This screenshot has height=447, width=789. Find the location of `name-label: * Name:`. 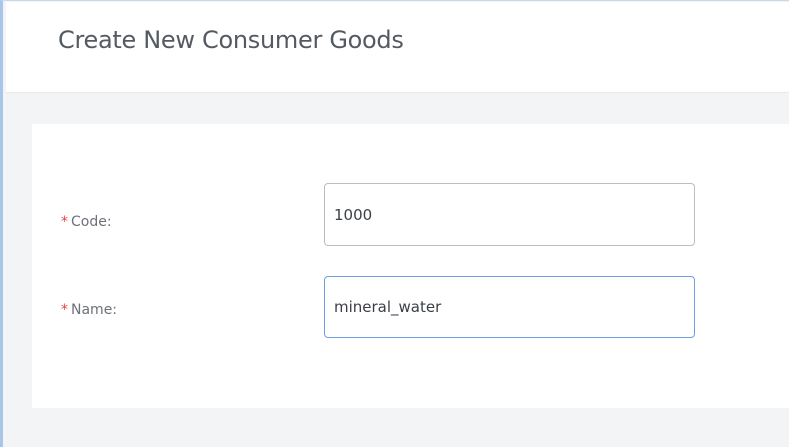

name-label: * Name: is located at coordinates (89, 310).